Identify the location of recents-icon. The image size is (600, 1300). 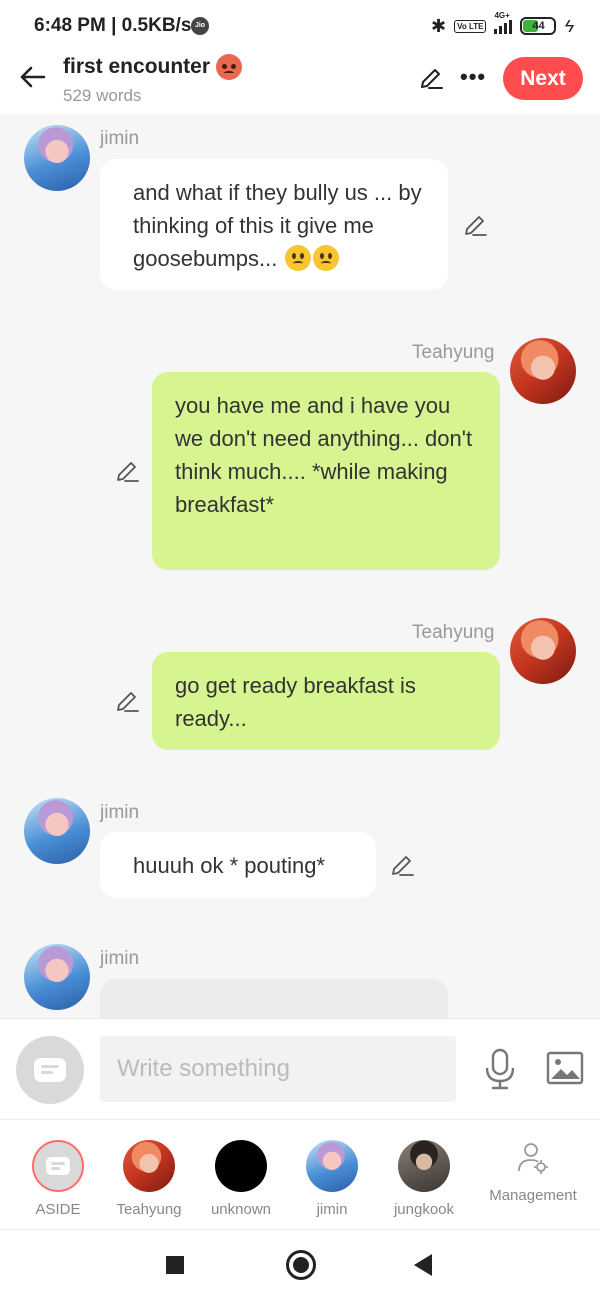
(175, 1265).